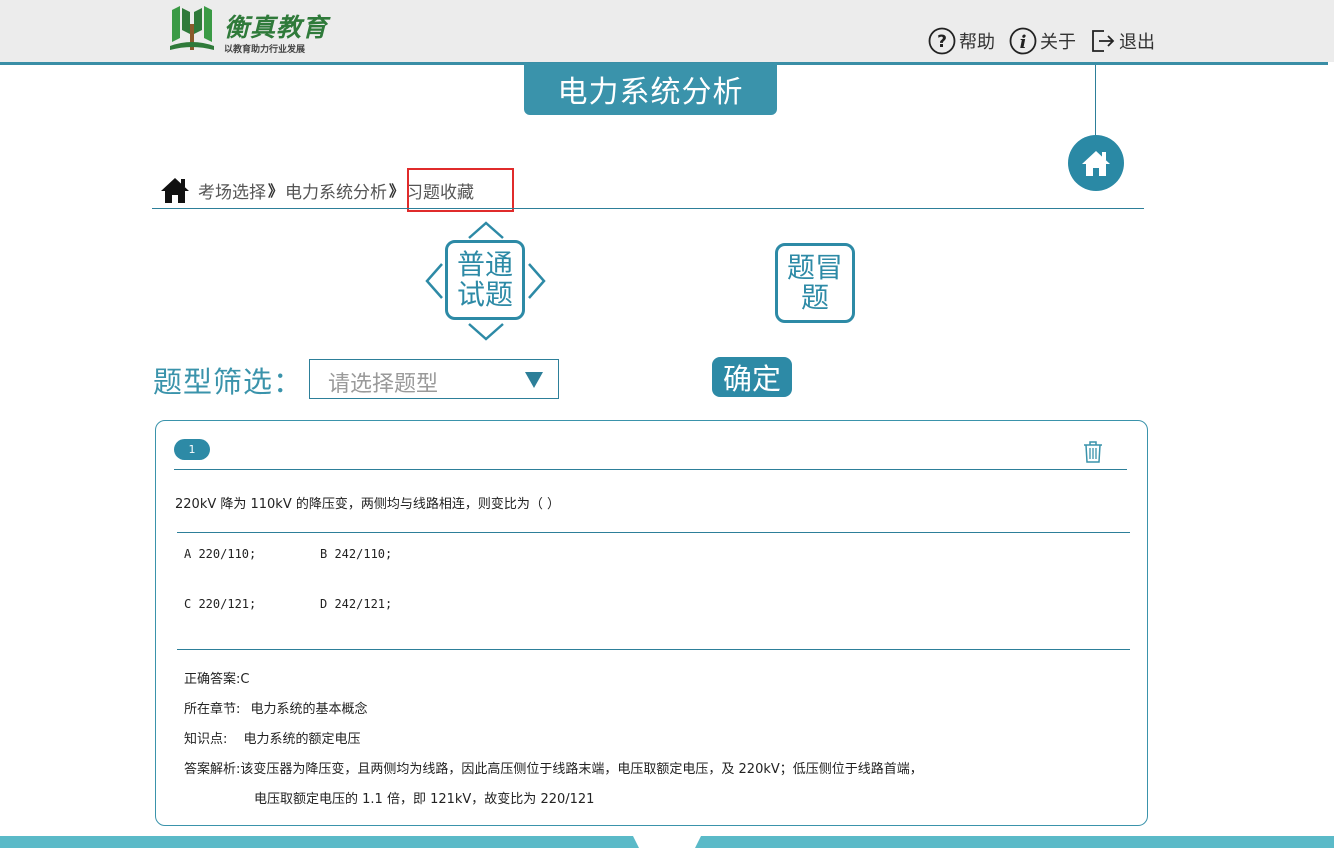 This screenshot has height=848, width=1334. I want to click on help-link: ? 帮助, so click(961, 41).